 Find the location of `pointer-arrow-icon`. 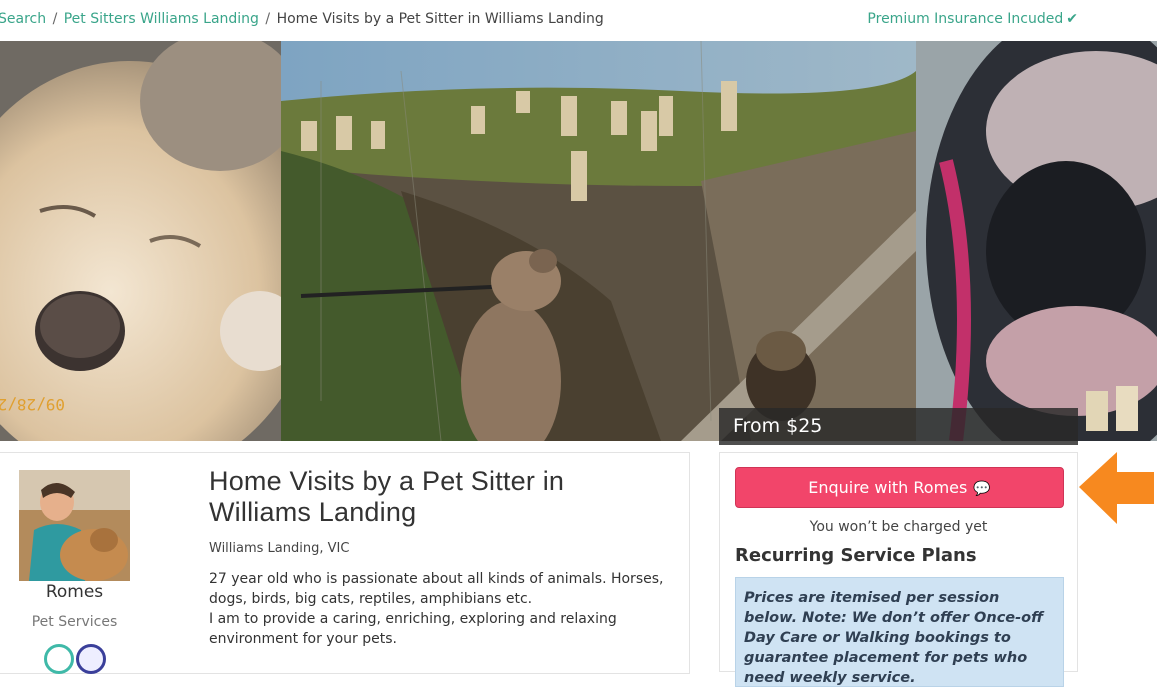

pointer-arrow-icon is located at coordinates (1116, 488).